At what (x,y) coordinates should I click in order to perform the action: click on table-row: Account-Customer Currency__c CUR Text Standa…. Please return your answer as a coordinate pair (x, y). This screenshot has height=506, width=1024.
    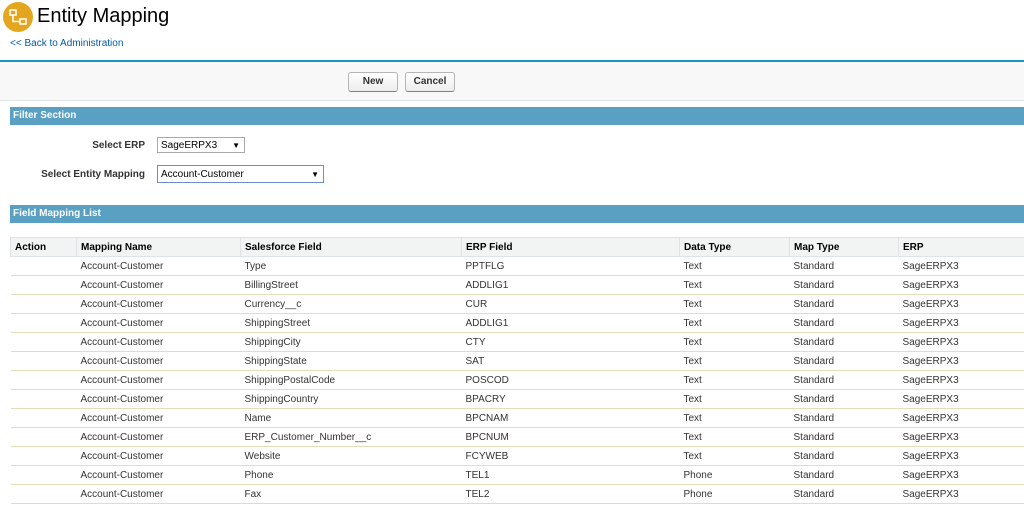
    Looking at the image, I should click on (517, 304).